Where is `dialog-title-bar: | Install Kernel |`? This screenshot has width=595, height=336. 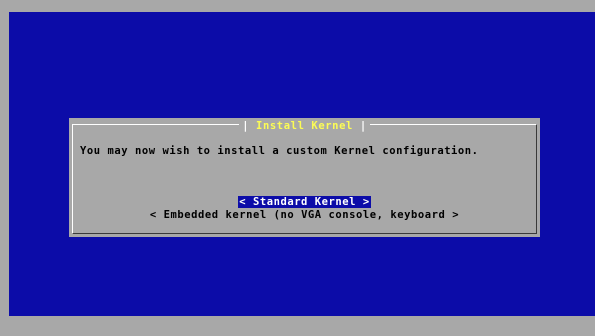 dialog-title-bar: | Install Kernel | is located at coordinates (304, 125).